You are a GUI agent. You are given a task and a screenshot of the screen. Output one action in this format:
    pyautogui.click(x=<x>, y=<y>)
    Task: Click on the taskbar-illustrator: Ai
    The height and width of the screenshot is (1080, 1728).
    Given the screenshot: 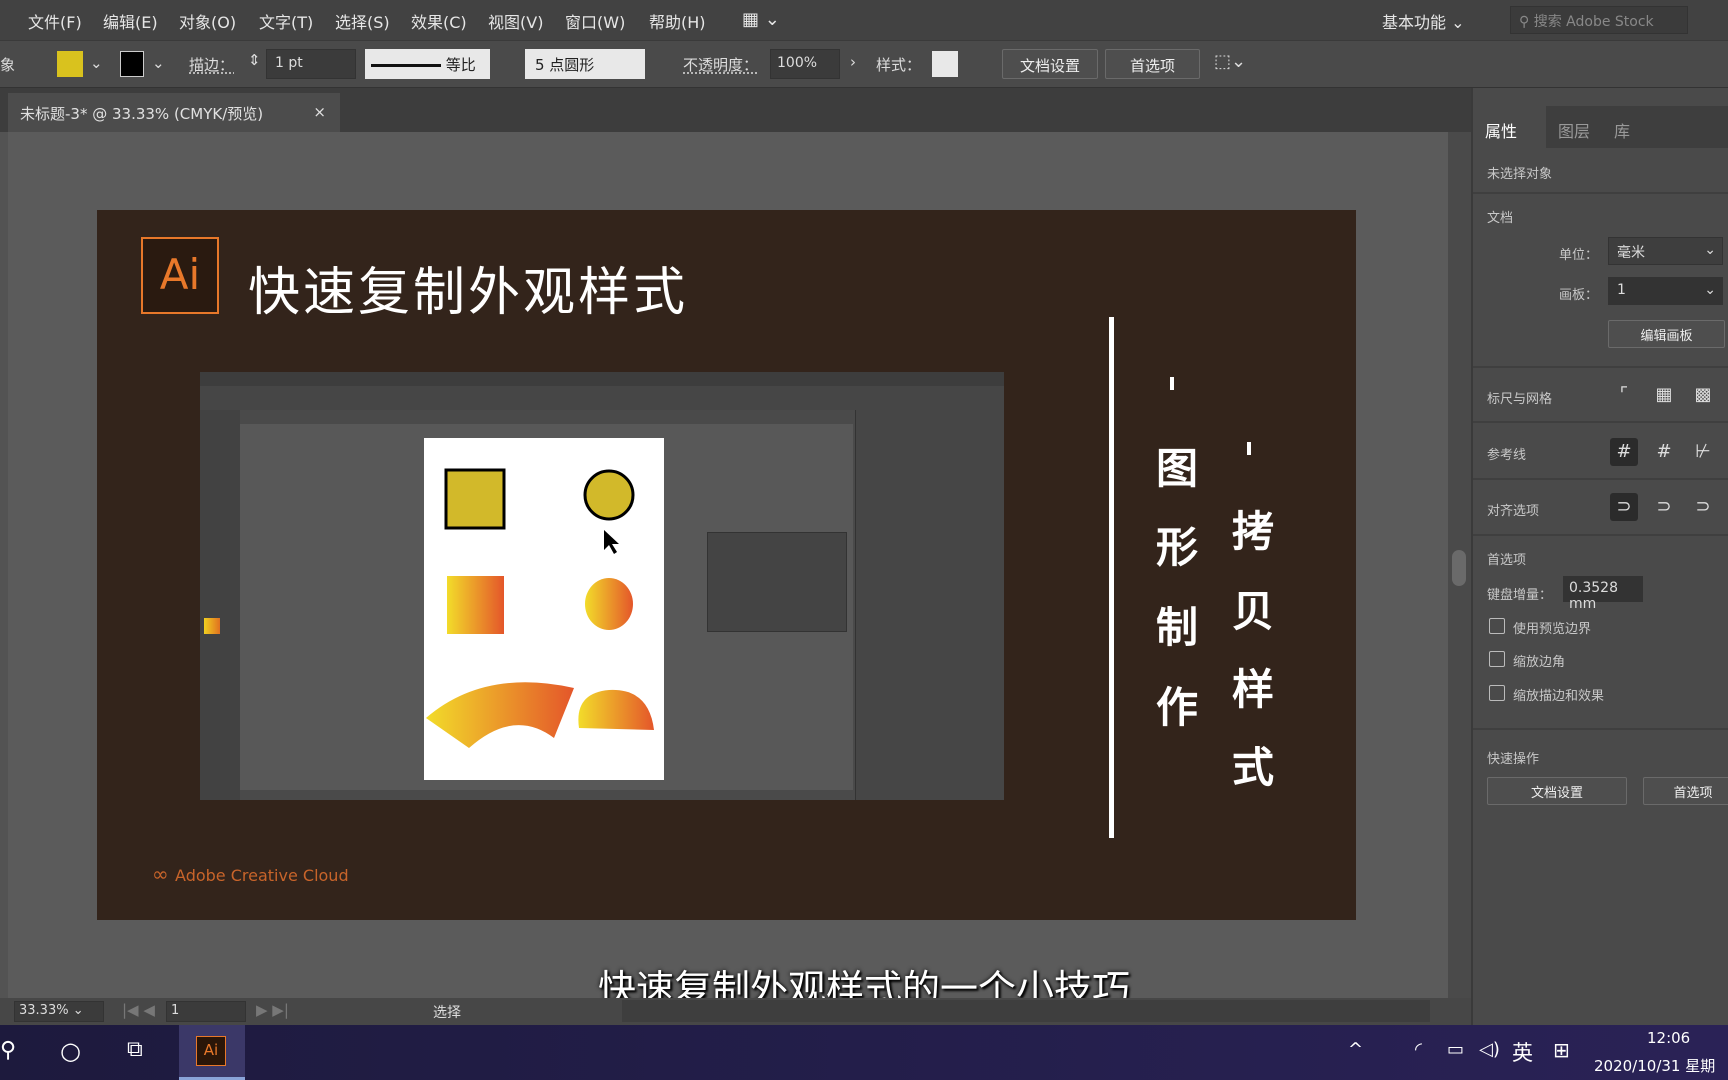 What is the action you would take?
    pyautogui.click(x=212, y=1052)
    